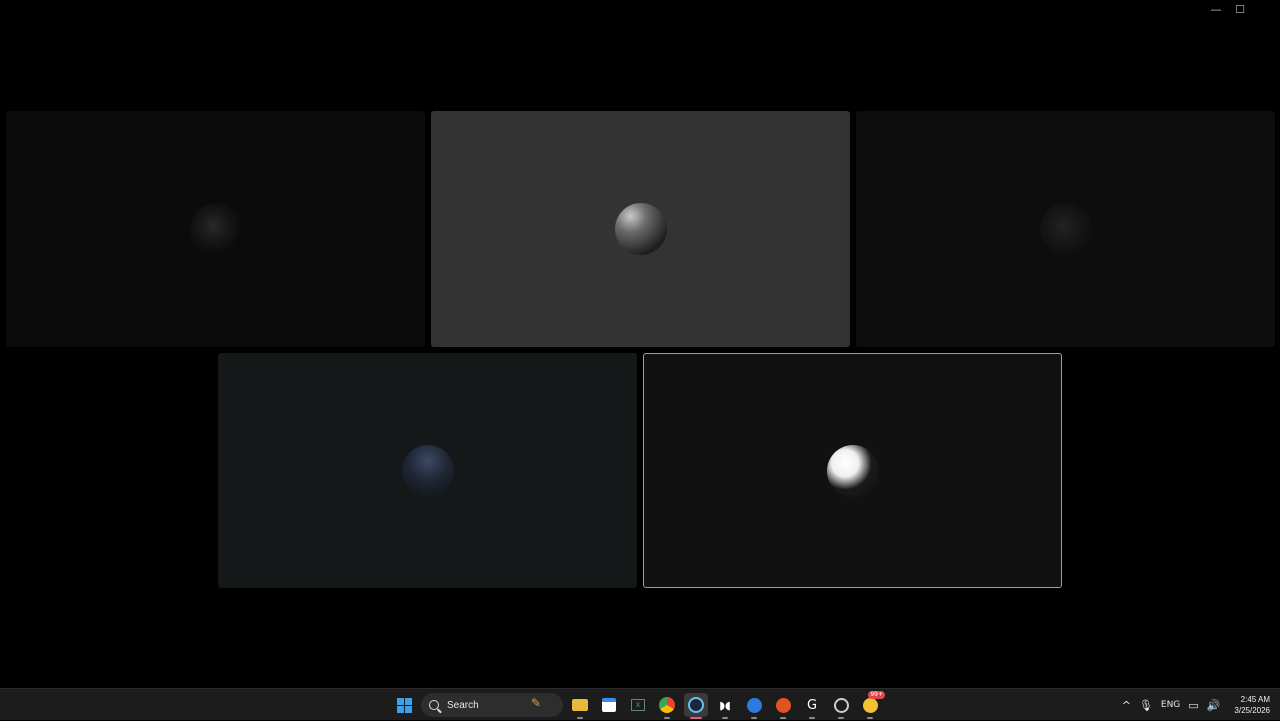 Image resolution: width=1280 pixels, height=721 pixels. I want to click on notification-badge: 99+, so click(876, 695).